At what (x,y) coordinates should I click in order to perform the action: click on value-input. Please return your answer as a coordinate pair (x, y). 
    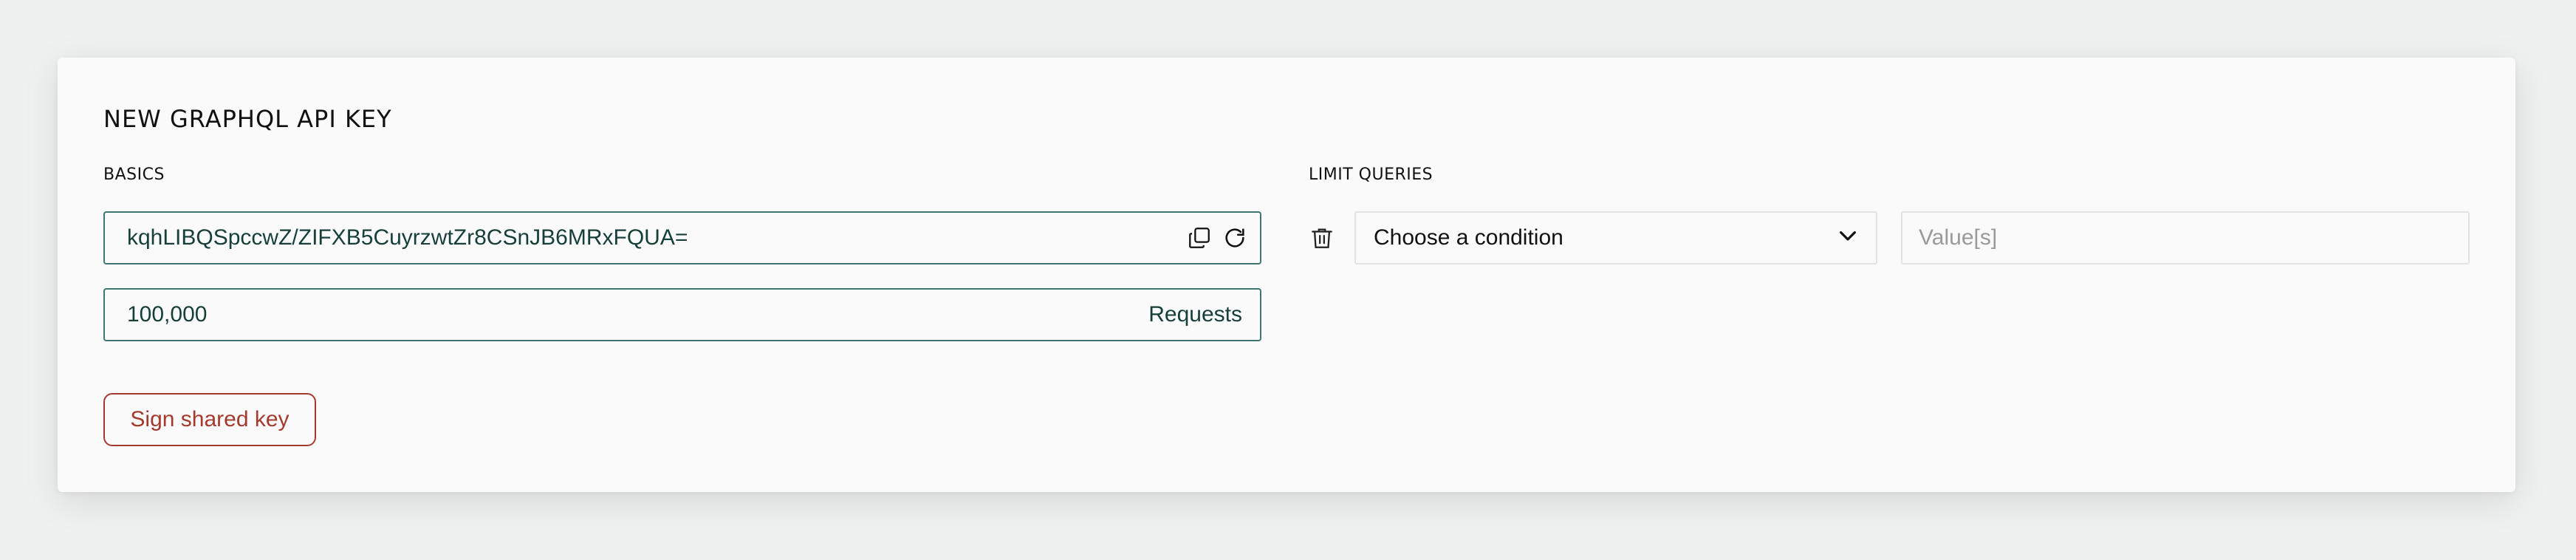
    Looking at the image, I should click on (2185, 237).